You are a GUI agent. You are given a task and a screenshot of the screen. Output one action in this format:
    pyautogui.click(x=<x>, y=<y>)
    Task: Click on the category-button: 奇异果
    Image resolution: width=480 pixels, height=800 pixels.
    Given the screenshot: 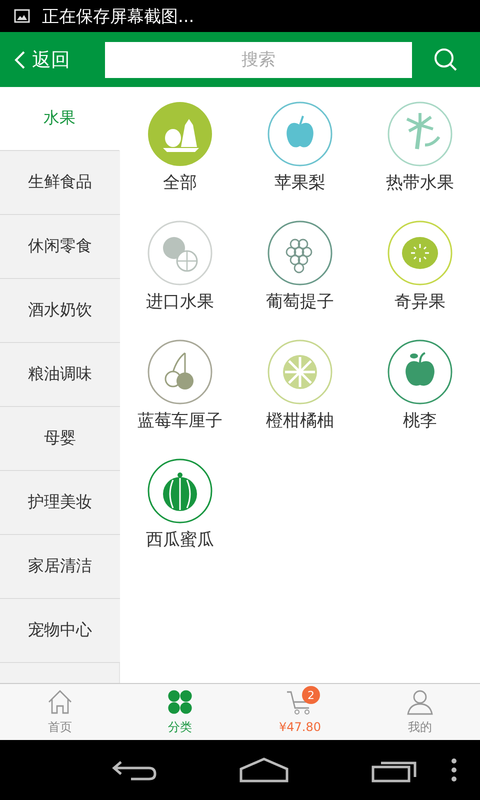 What is the action you would take?
    pyautogui.click(x=420, y=273)
    